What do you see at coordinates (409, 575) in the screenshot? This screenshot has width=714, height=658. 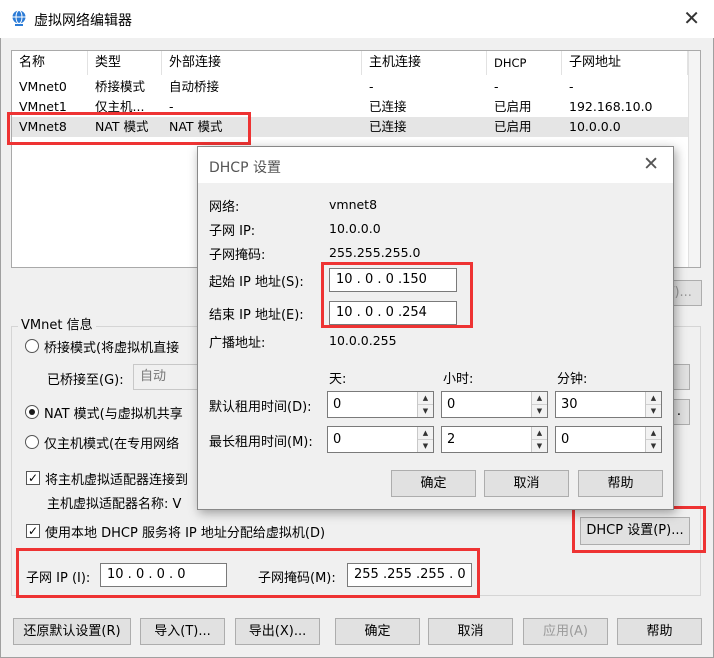 I see `subnet-mask-input: 255 .255 .255 . 0` at bounding box center [409, 575].